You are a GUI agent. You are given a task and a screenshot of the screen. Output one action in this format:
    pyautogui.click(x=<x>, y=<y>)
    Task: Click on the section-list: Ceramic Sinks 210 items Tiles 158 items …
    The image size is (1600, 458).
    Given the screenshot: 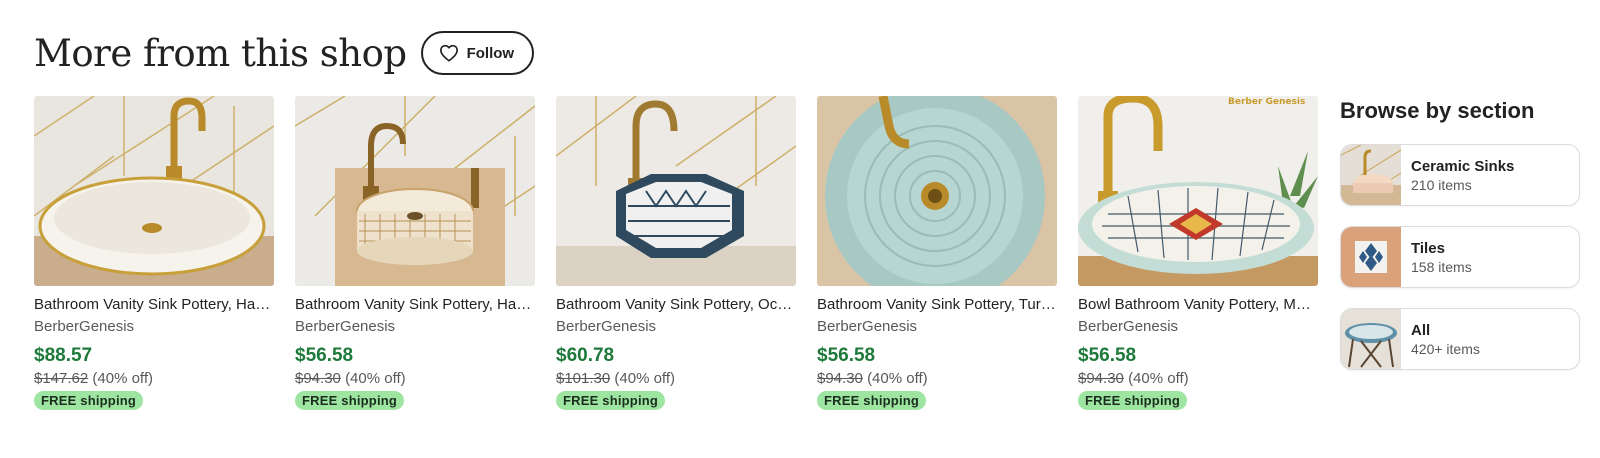 What is the action you would take?
    pyautogui.click(x=1460, y=257)
    